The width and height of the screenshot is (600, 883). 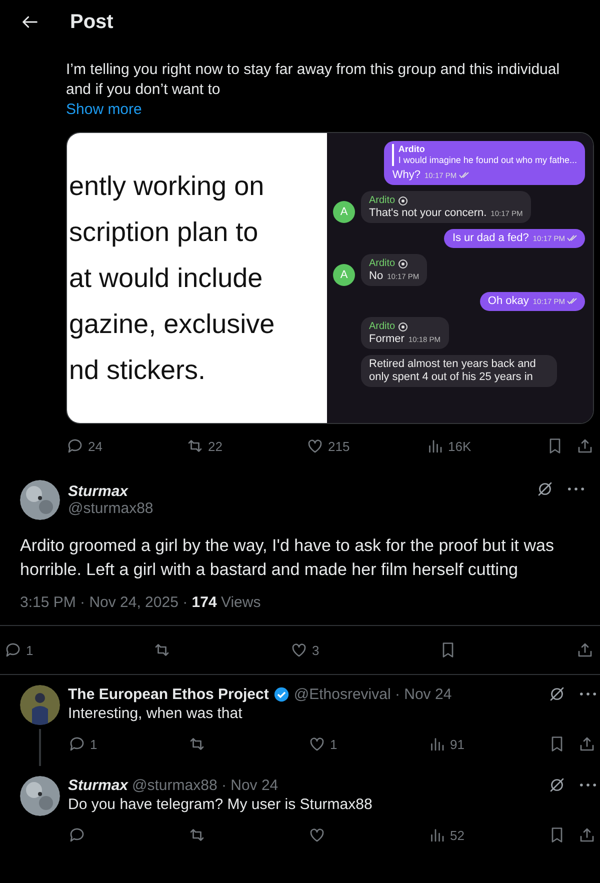 I want to click on views-count: 91, so click(x=457, y=744).